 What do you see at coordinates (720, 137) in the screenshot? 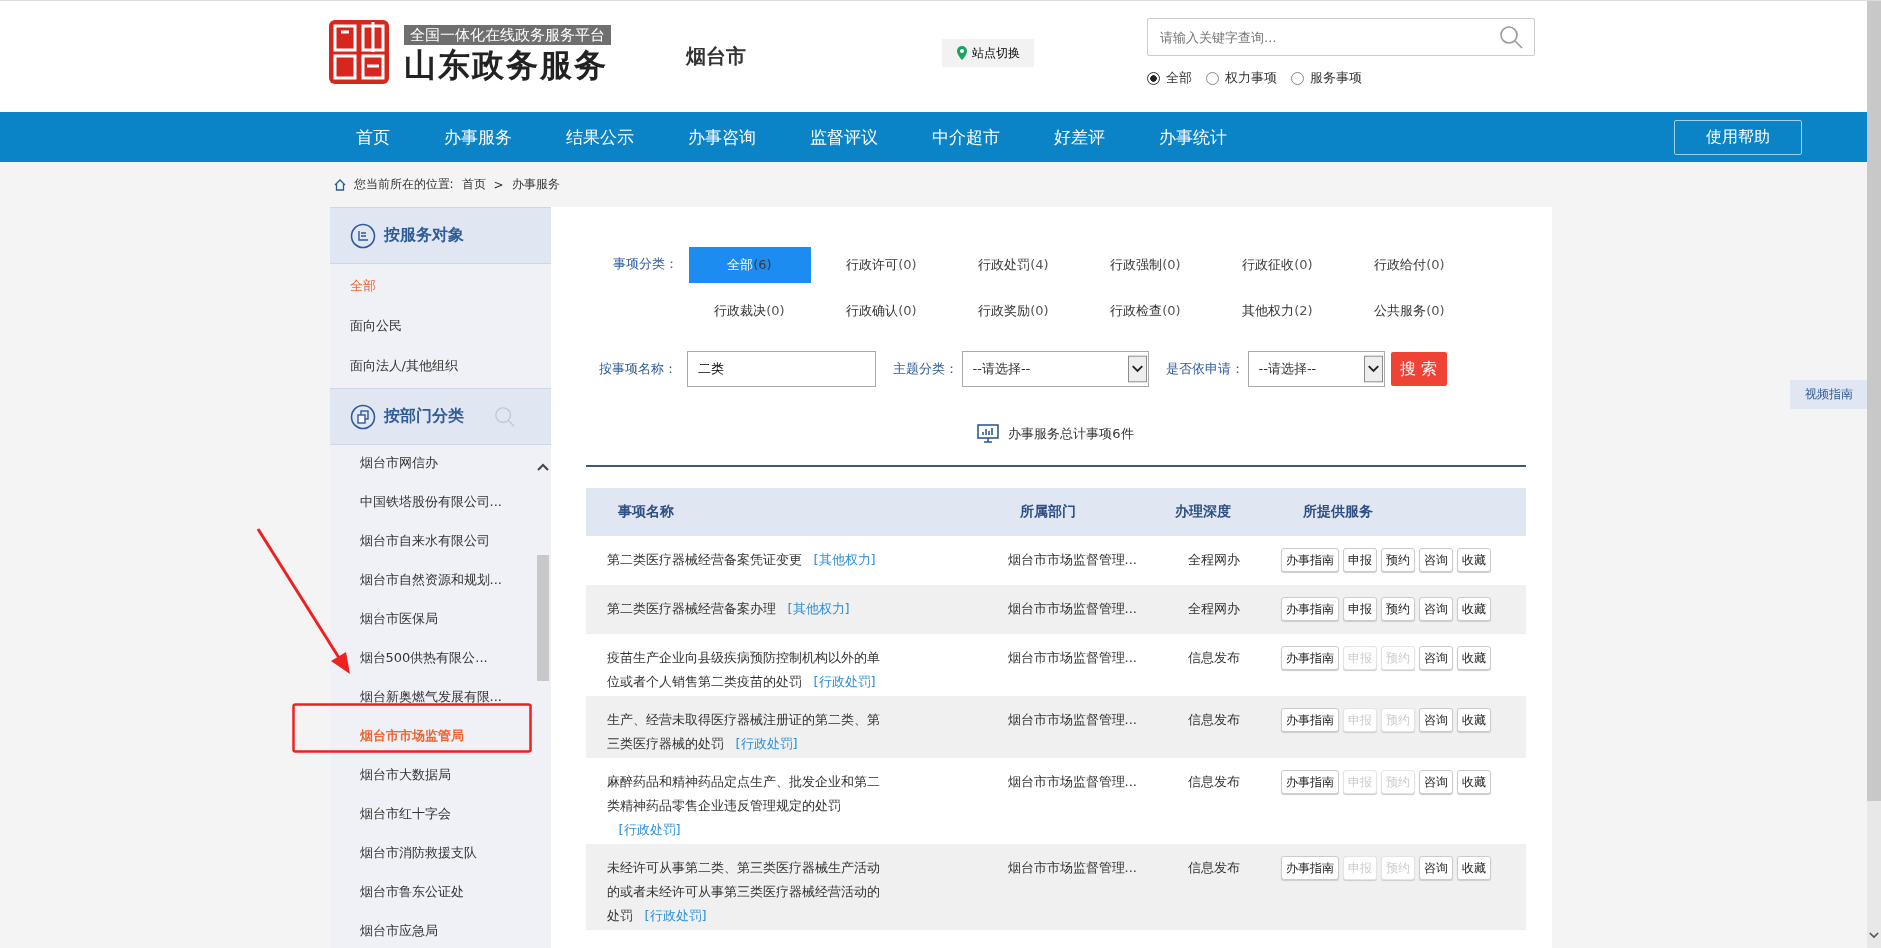
I see `nav-link: 办事咨询` at bounding box center [720, 137].